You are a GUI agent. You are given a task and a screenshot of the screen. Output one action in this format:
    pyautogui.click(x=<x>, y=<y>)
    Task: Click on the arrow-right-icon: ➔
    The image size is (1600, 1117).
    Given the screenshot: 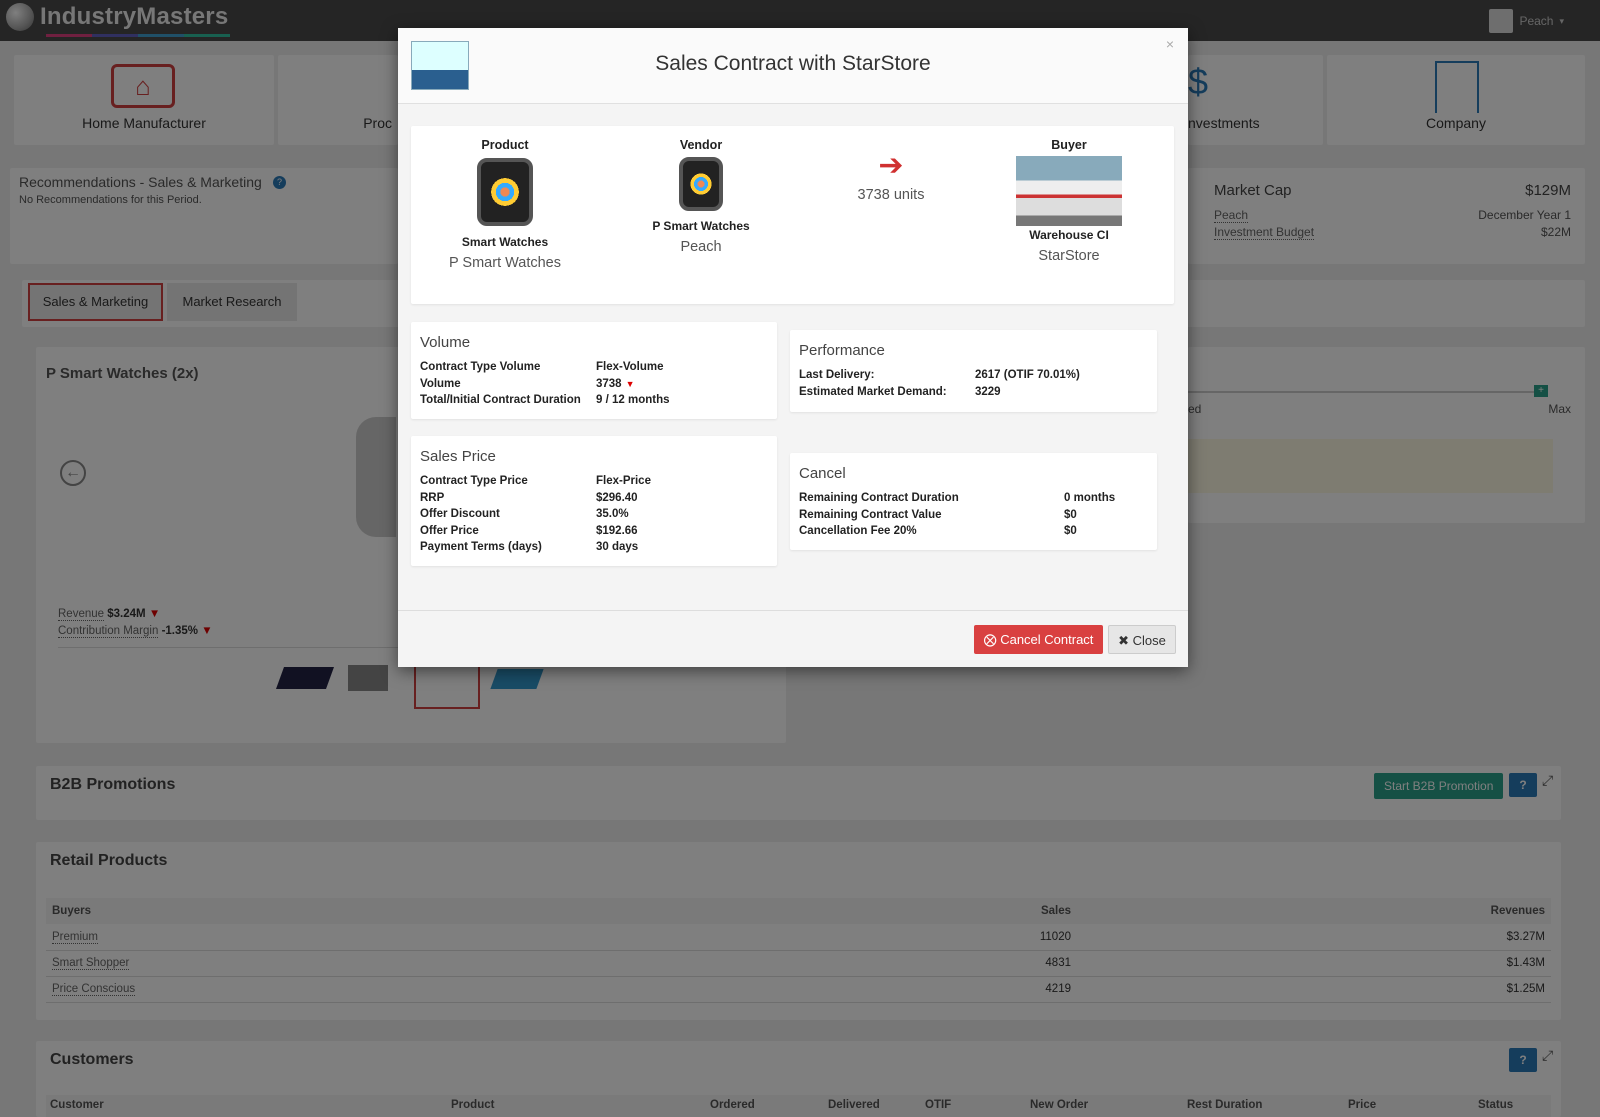 What is the action you would take?
    pyautogui.click(x=891, y=165)
    